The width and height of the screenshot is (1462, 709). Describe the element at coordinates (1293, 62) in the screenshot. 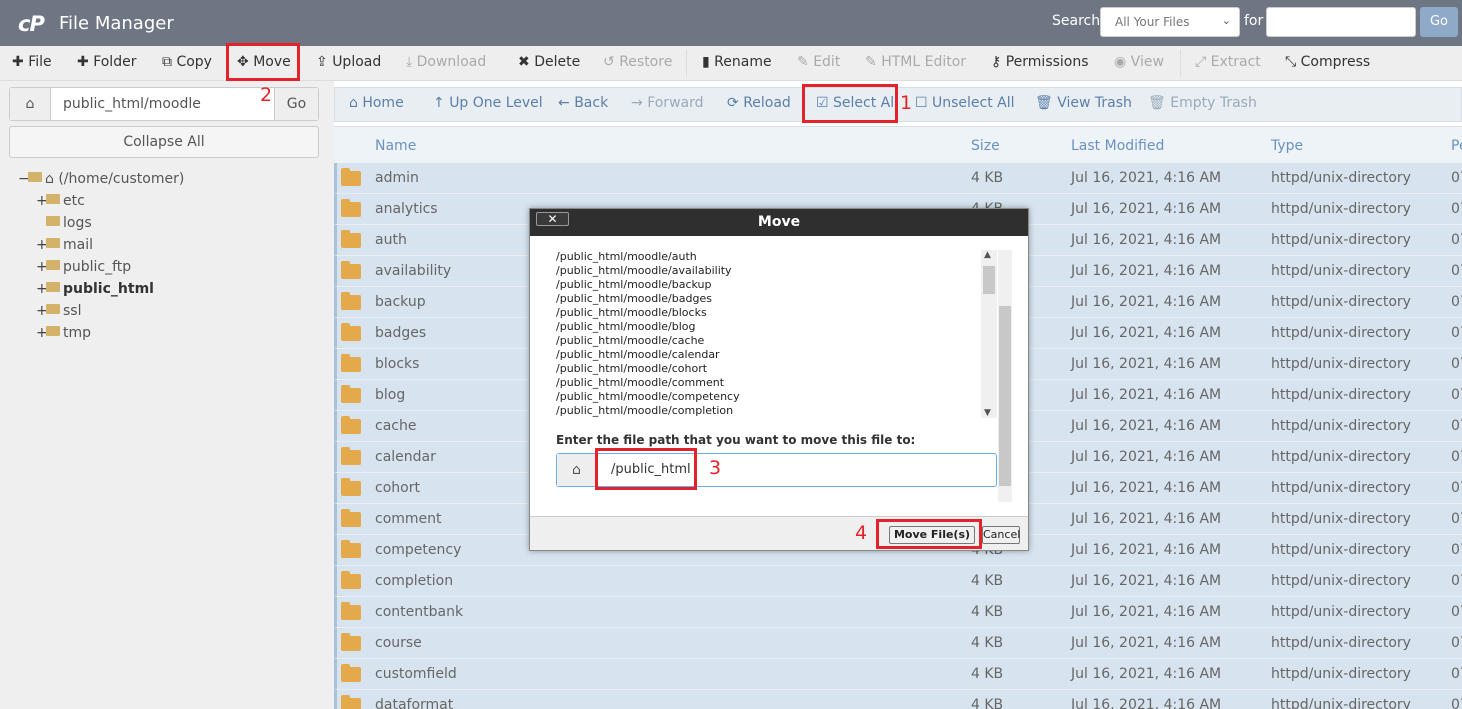

I see `compress-icon: ⤡` at that location.